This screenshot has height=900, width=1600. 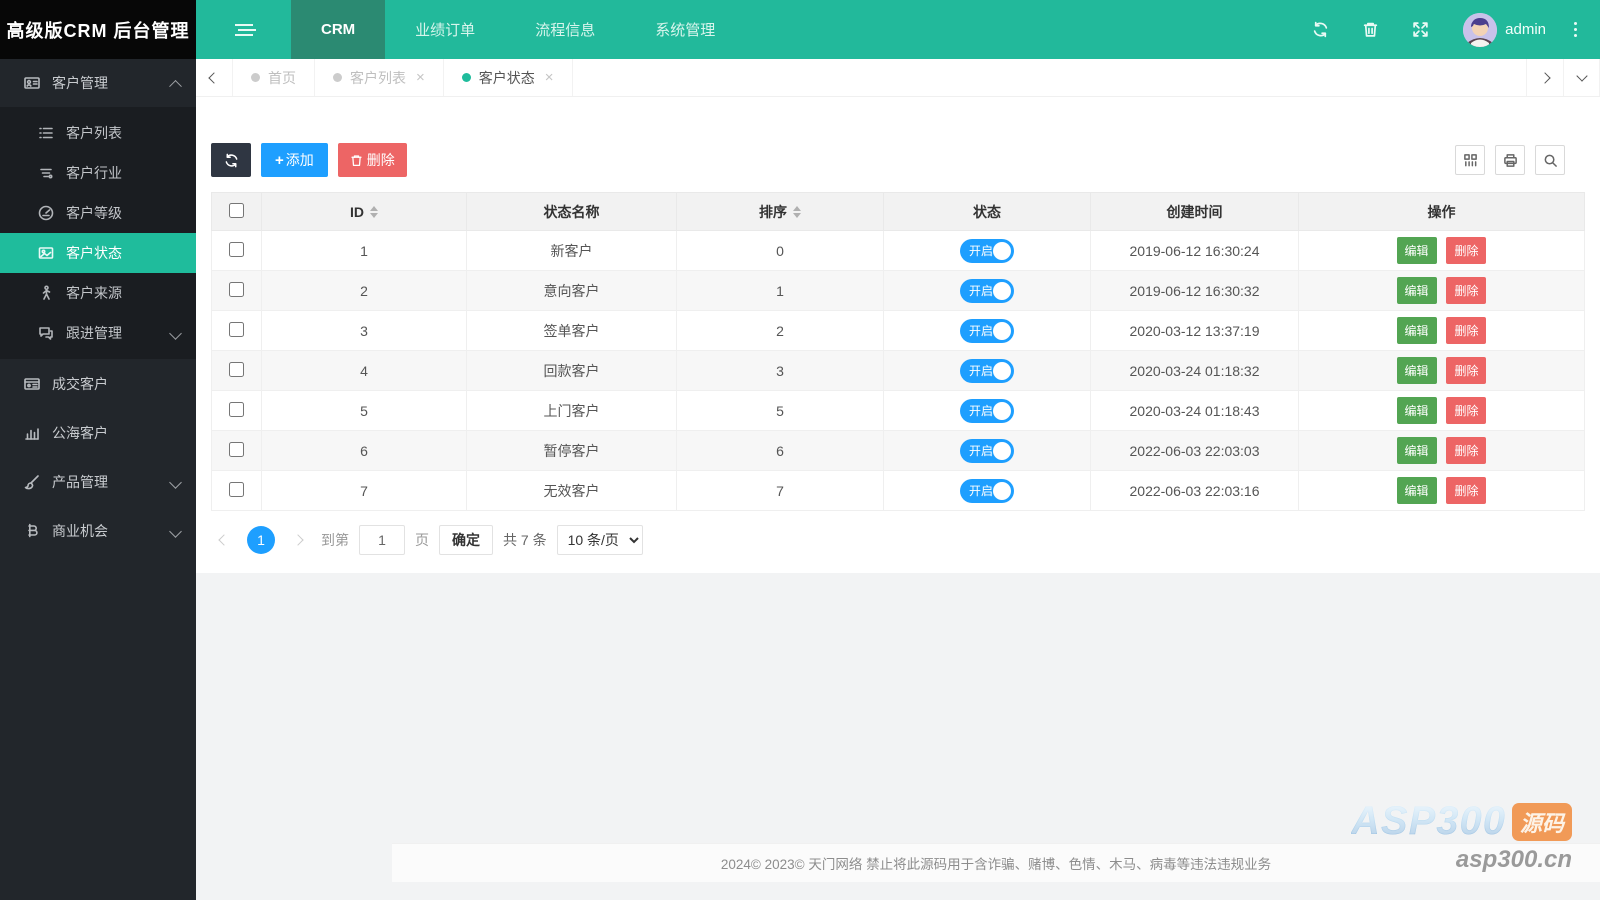 What do you see at coordinates (780, 211) in the screenshot?
I see `header-sort: 排序` at bounding box center [780, 211].